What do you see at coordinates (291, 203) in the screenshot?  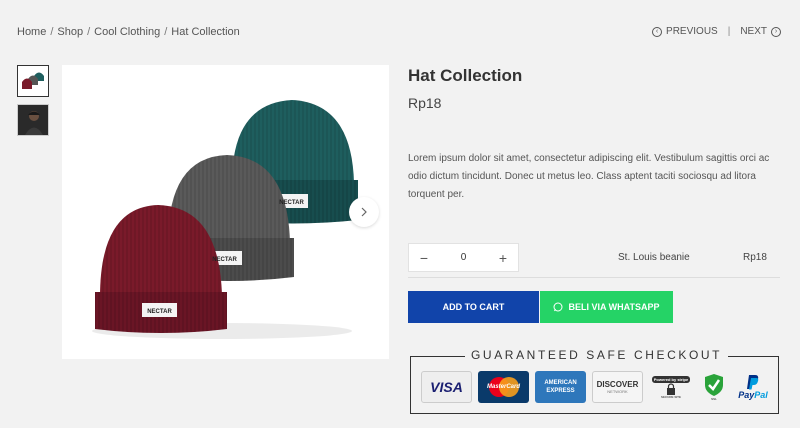 I see `hat-label-teal: NECTAR` at bounding box center [291, 203].